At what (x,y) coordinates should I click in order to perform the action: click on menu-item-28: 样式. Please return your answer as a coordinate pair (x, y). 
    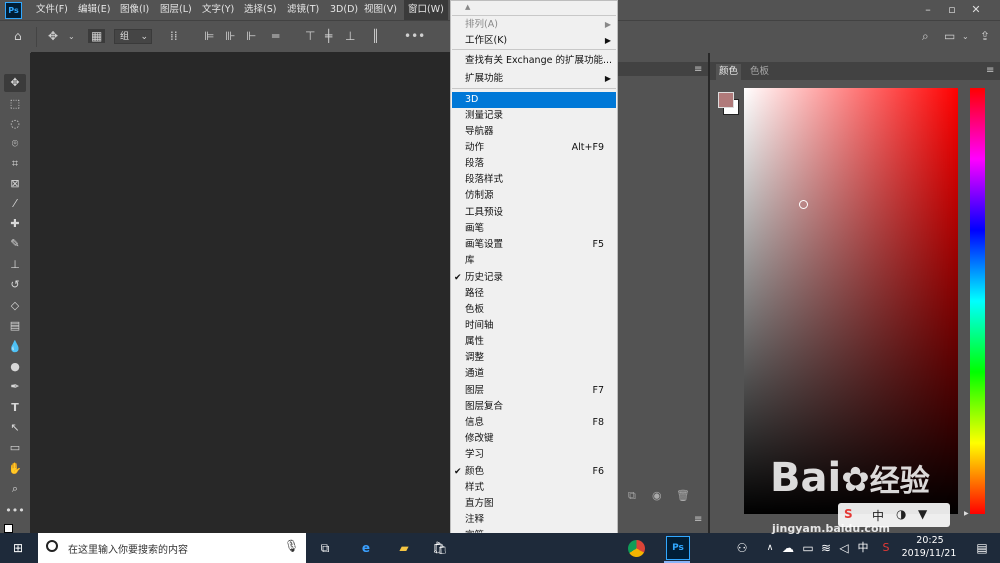
    Looking at the image, I should click on (534, 488).